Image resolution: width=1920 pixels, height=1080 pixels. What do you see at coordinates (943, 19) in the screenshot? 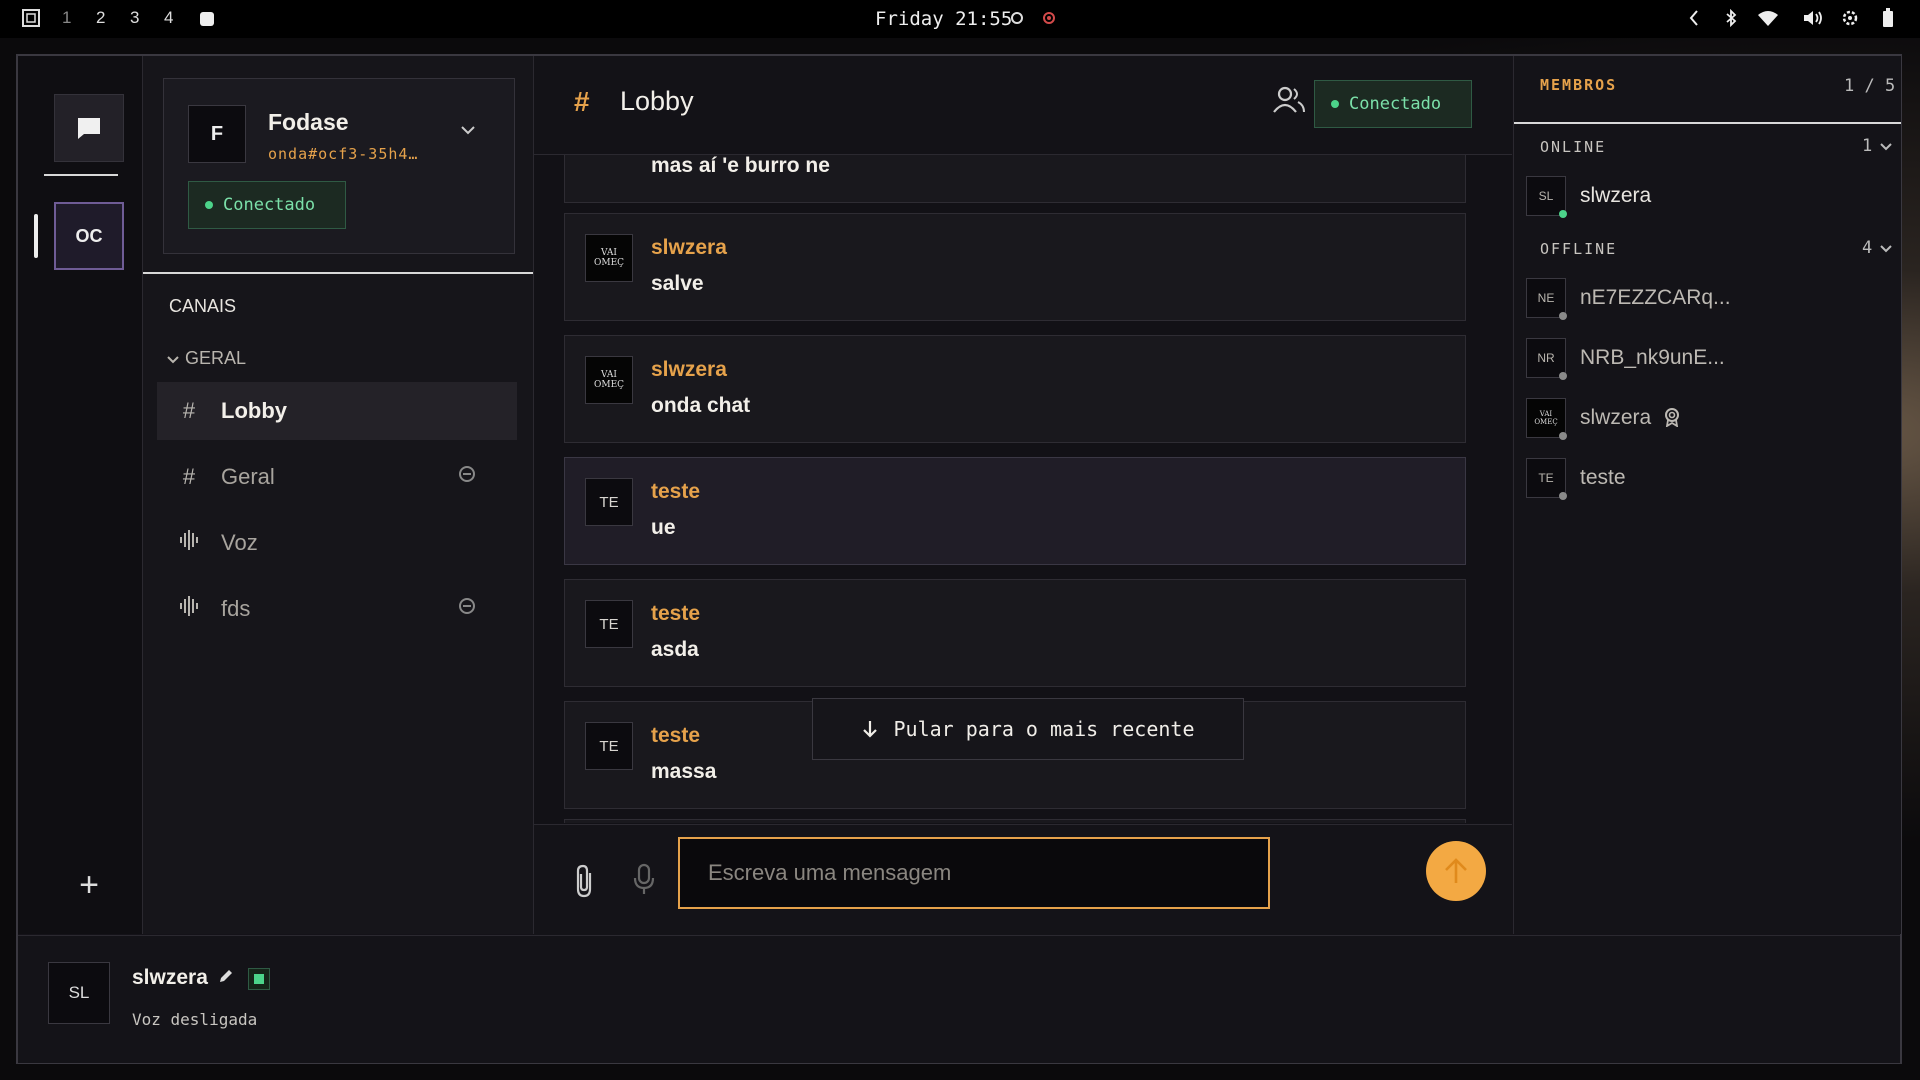
I see `clock: Friday 21:55` at bounding box center [943, 19].